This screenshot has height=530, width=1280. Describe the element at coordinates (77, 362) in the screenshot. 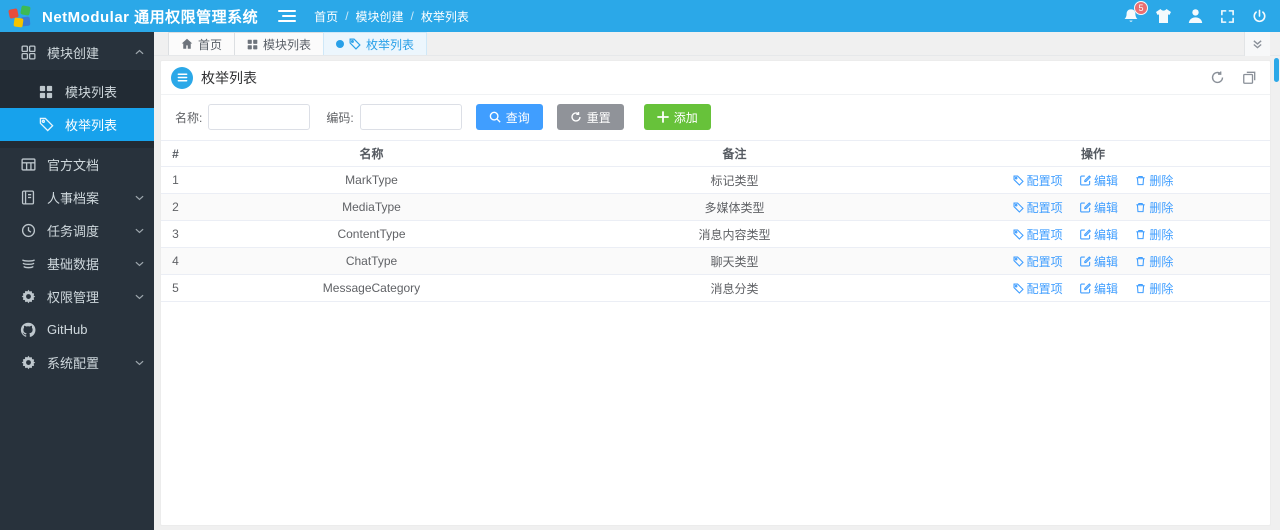

I see `sidebar-item-system-config: 系统配置` at that location.